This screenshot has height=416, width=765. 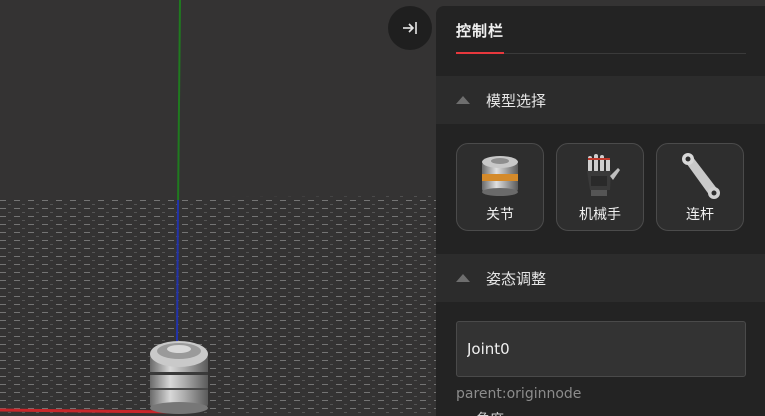 I want to click on node-name-input, so click(x=601, y=349).